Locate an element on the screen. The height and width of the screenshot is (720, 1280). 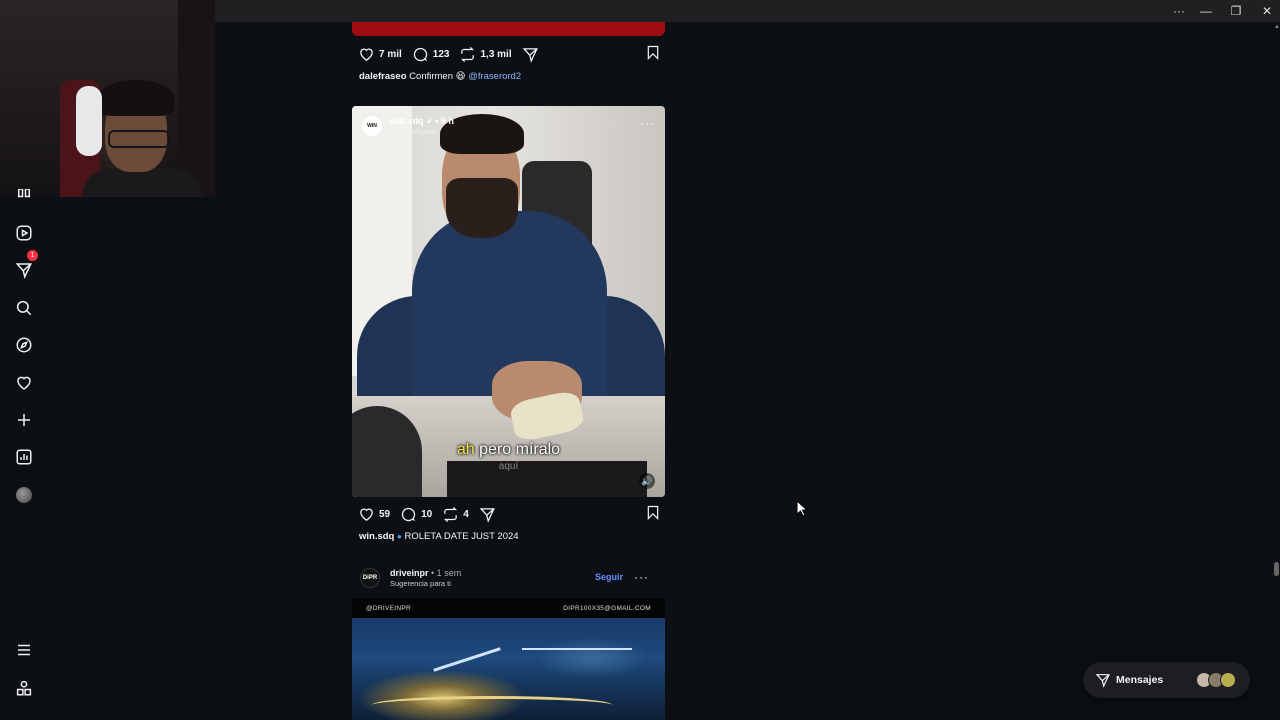
sidebar-item-create is located at coordinates (24, 420).